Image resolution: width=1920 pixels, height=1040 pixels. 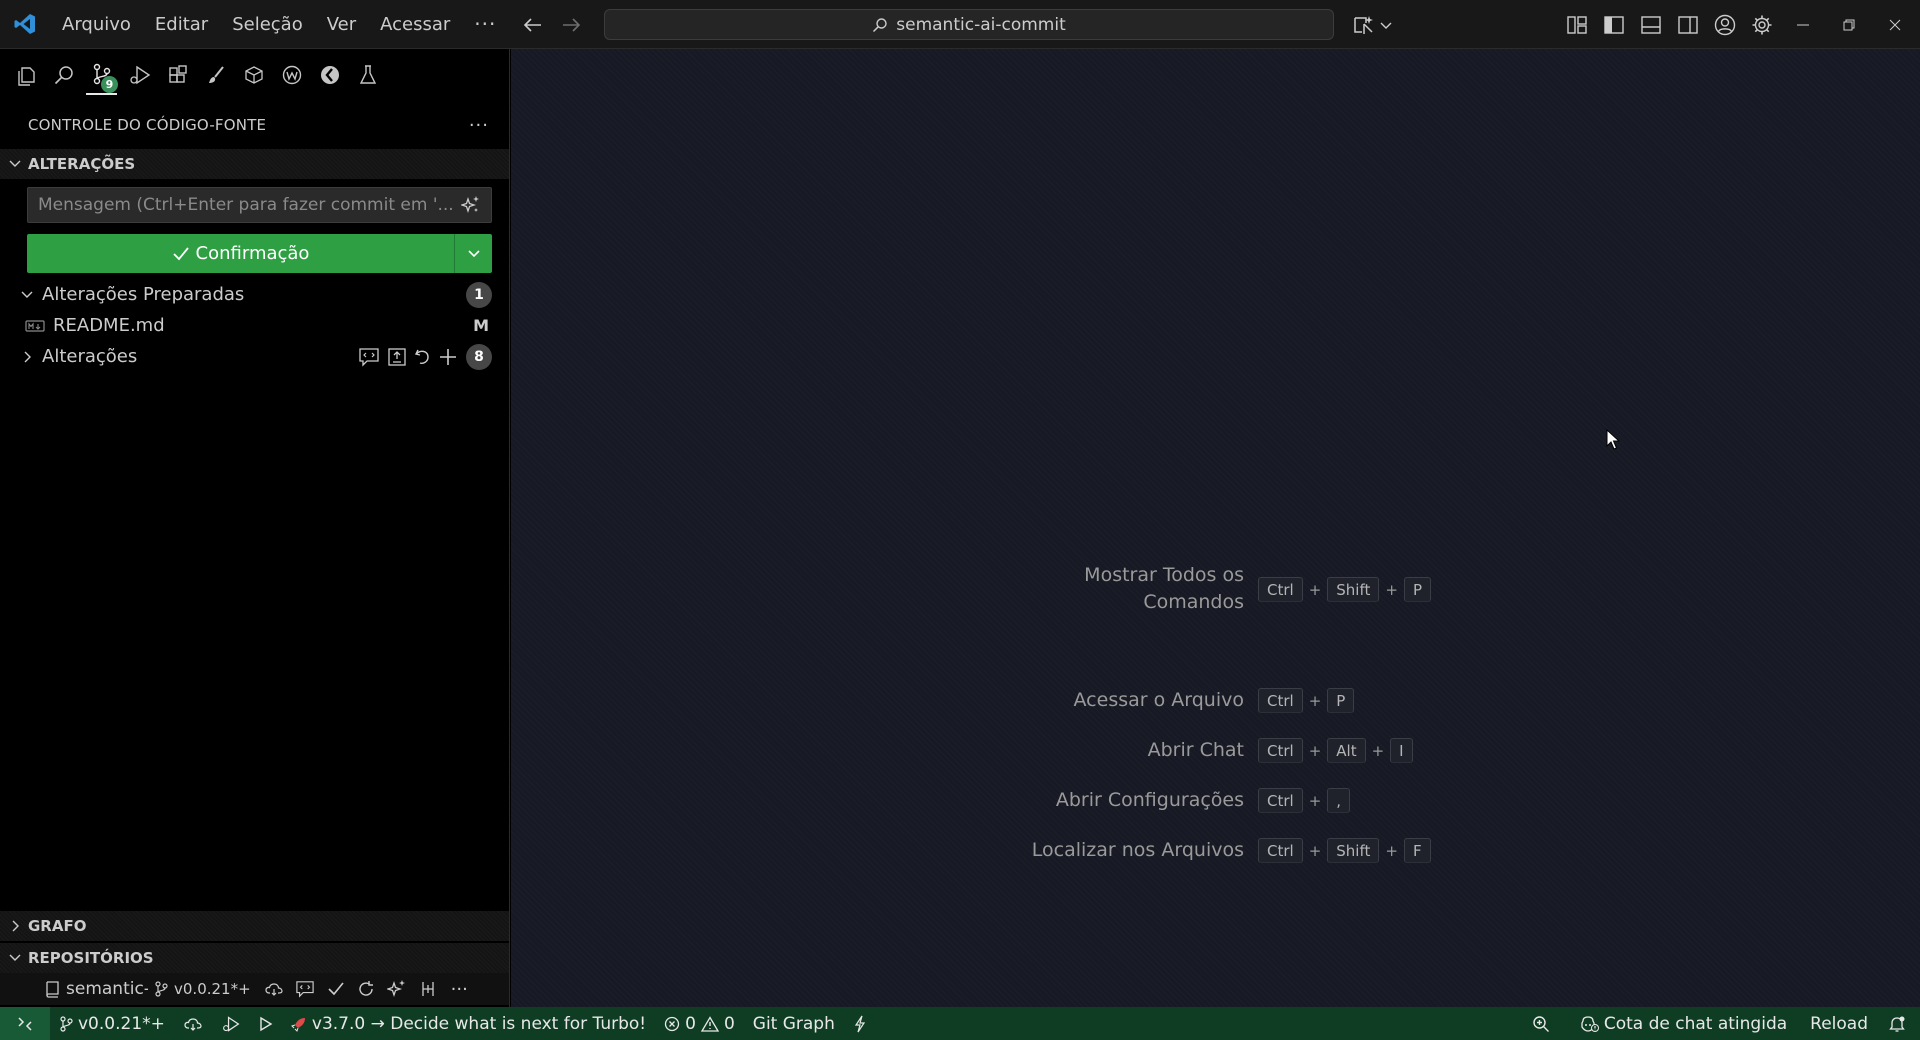 What do you see at coordinates (231, 1023) in the screenshot?
I see `run-debug-status` at bounding box center [231, 1023].